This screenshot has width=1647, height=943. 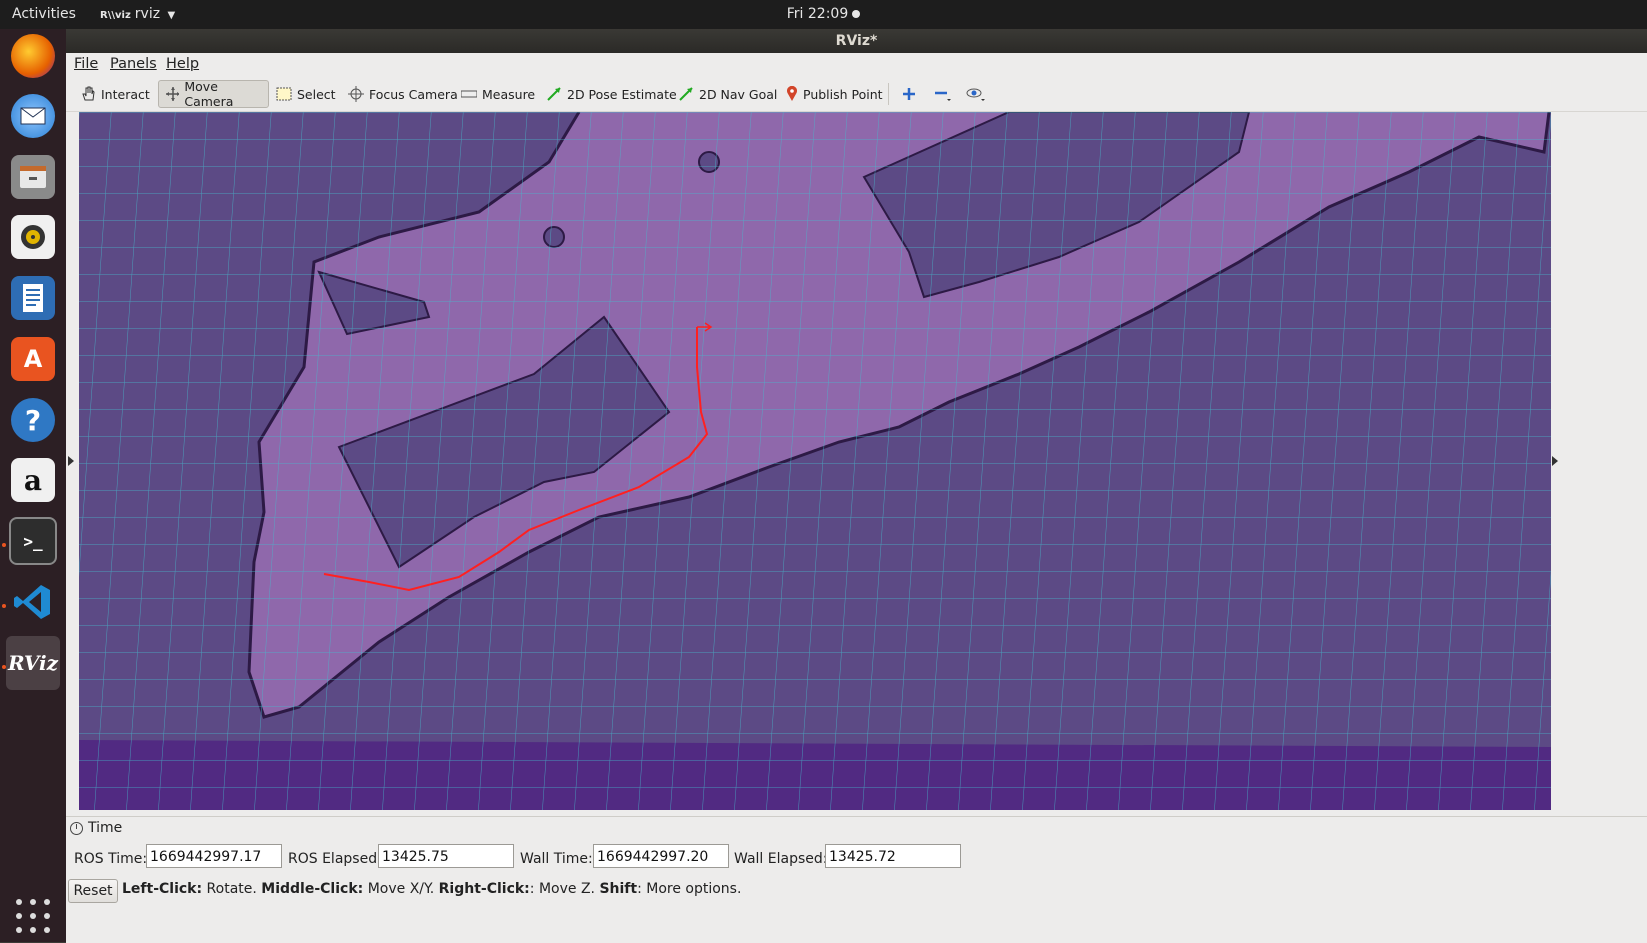 I want to click on store-icon: A, so click(x=33, y=359).